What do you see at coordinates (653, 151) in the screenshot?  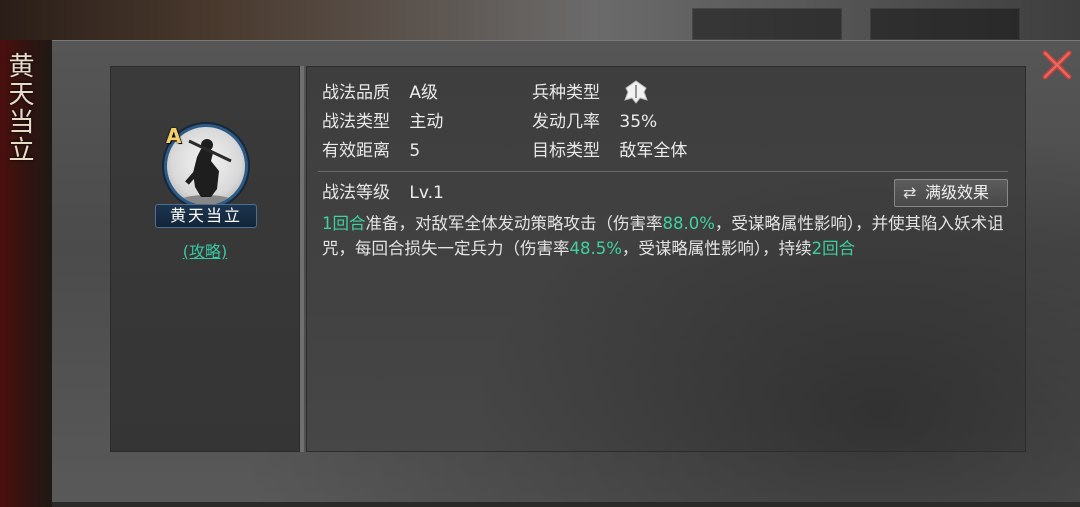 I see `target-value: 敌军全体` at bounding box center [653, 151].